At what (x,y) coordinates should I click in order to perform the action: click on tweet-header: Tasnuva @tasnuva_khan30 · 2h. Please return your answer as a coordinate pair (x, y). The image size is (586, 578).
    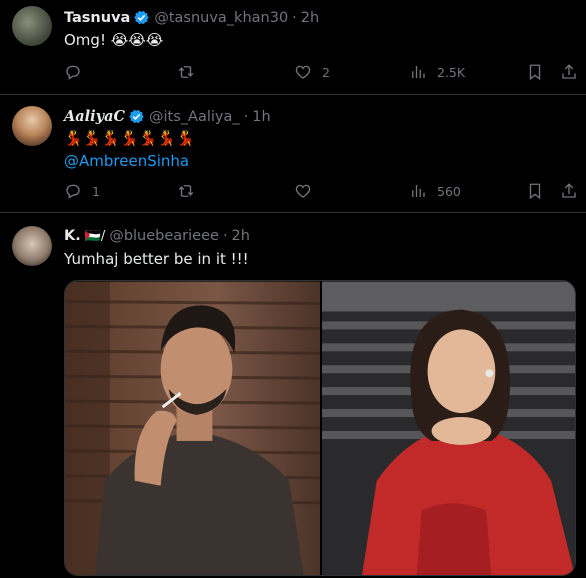
    Looking at the image, I should click on (191, 17).